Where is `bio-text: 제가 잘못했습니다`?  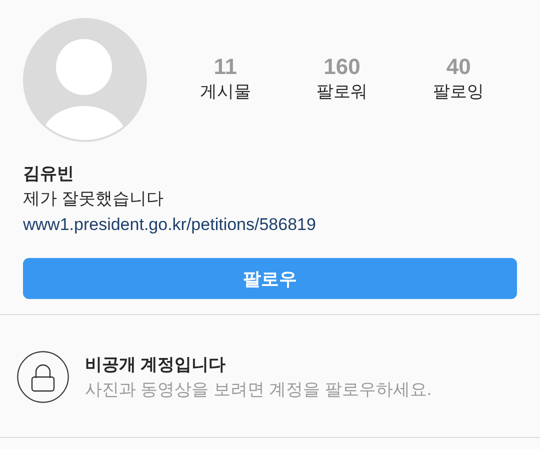
bio-text: 제가 잘못했습니다 is located at coordinates (93, 199).